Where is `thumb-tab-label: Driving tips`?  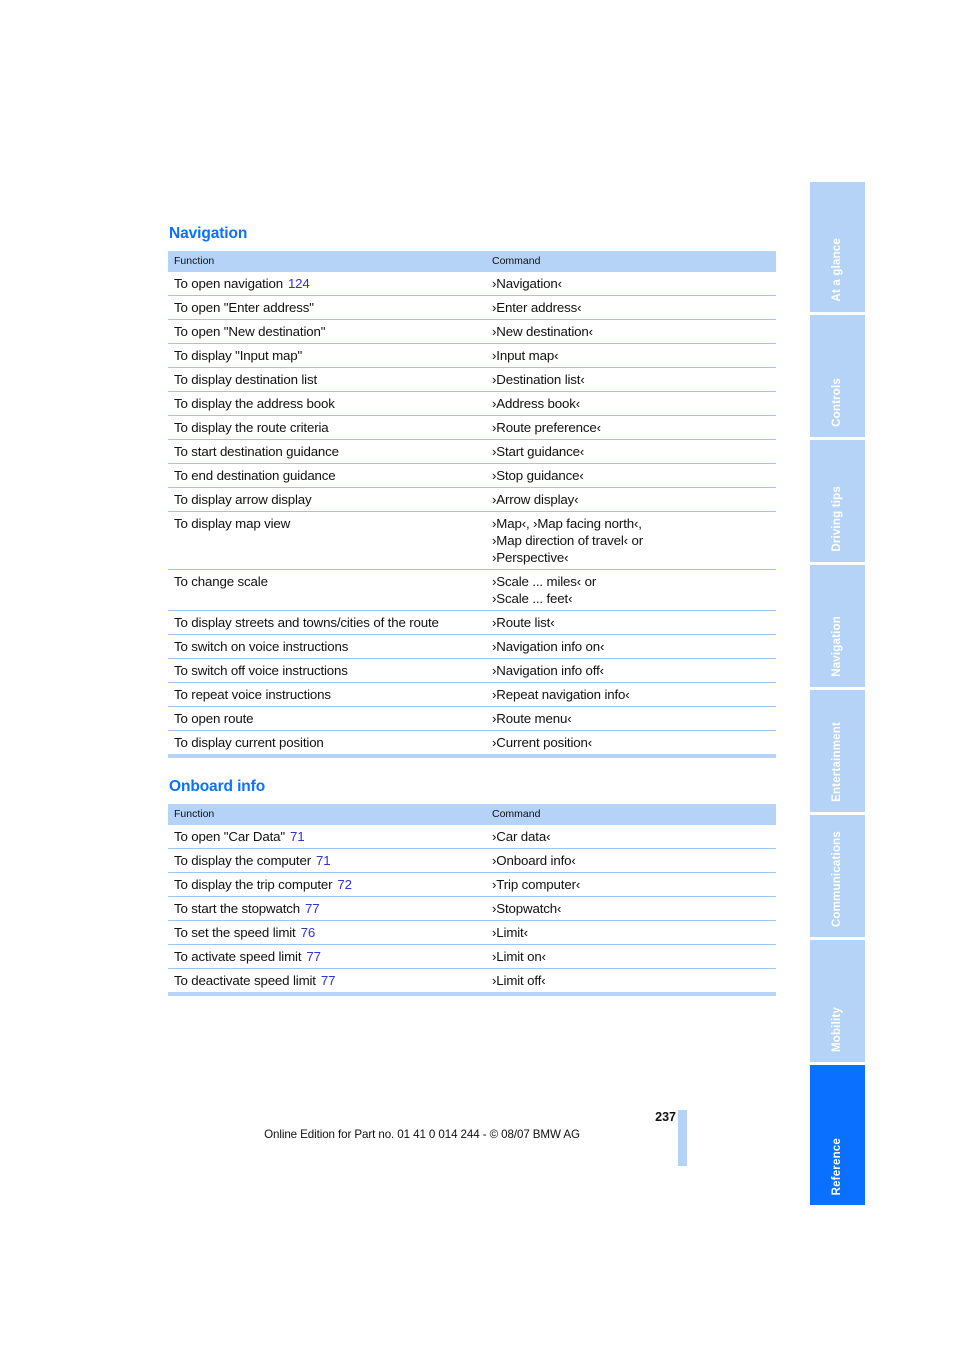 thumb-tab-label: Driving tips is located at coordinates (837, 519).